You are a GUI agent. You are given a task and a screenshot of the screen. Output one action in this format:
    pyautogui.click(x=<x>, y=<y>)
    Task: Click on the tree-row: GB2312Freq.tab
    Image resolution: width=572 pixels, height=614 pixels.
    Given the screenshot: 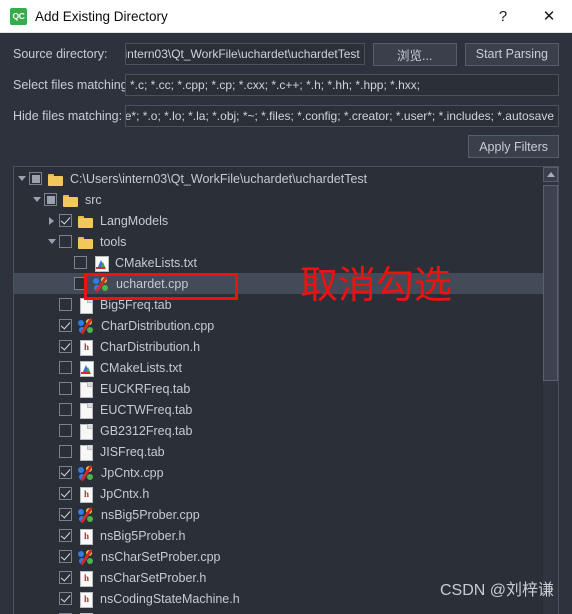 What is the action you would take?
    pyautogui.click(x=278, y=430)
    